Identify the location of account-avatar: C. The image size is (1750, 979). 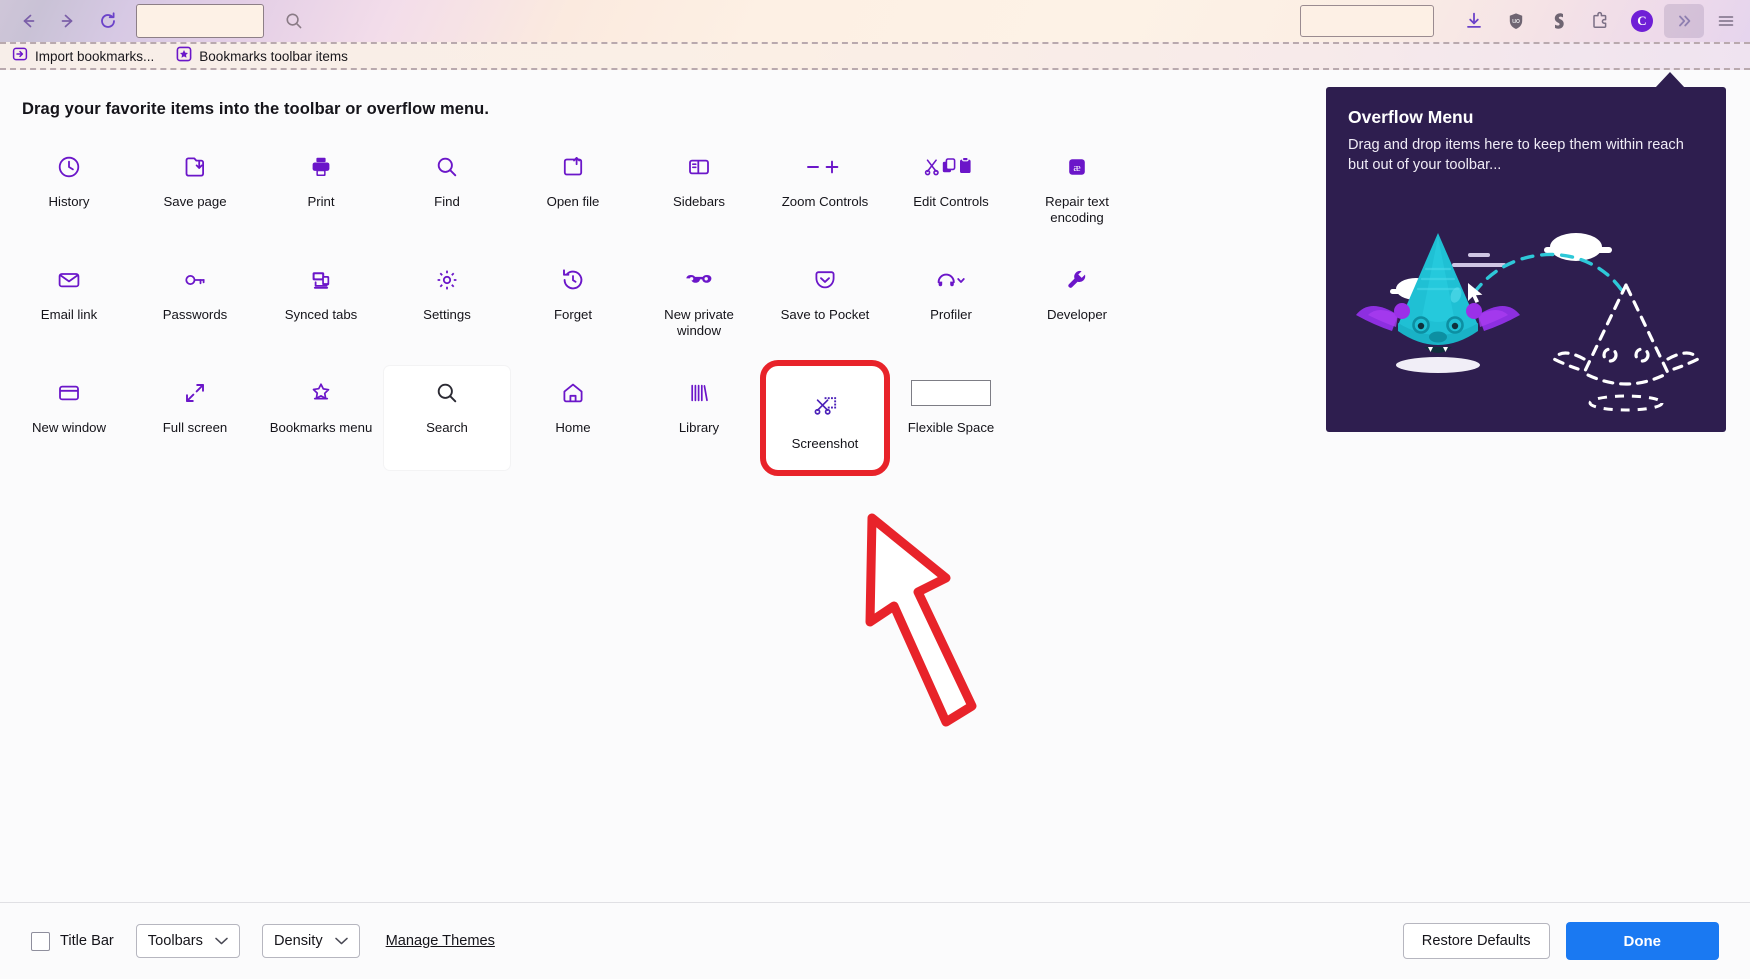
(1642, 21).